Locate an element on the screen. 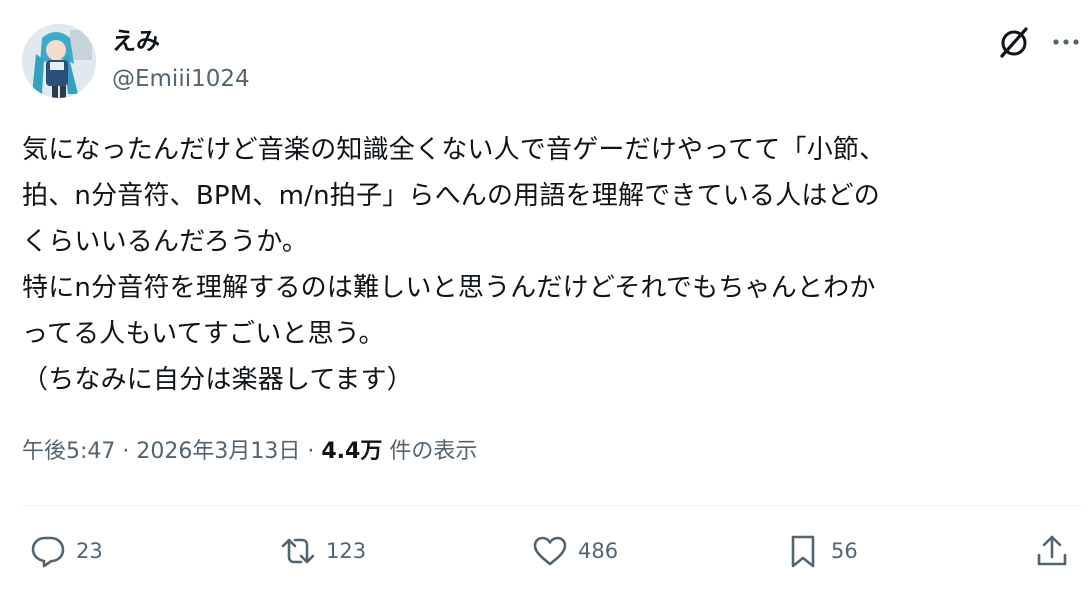  like-button: 486 is located at coordinates (575, 551).